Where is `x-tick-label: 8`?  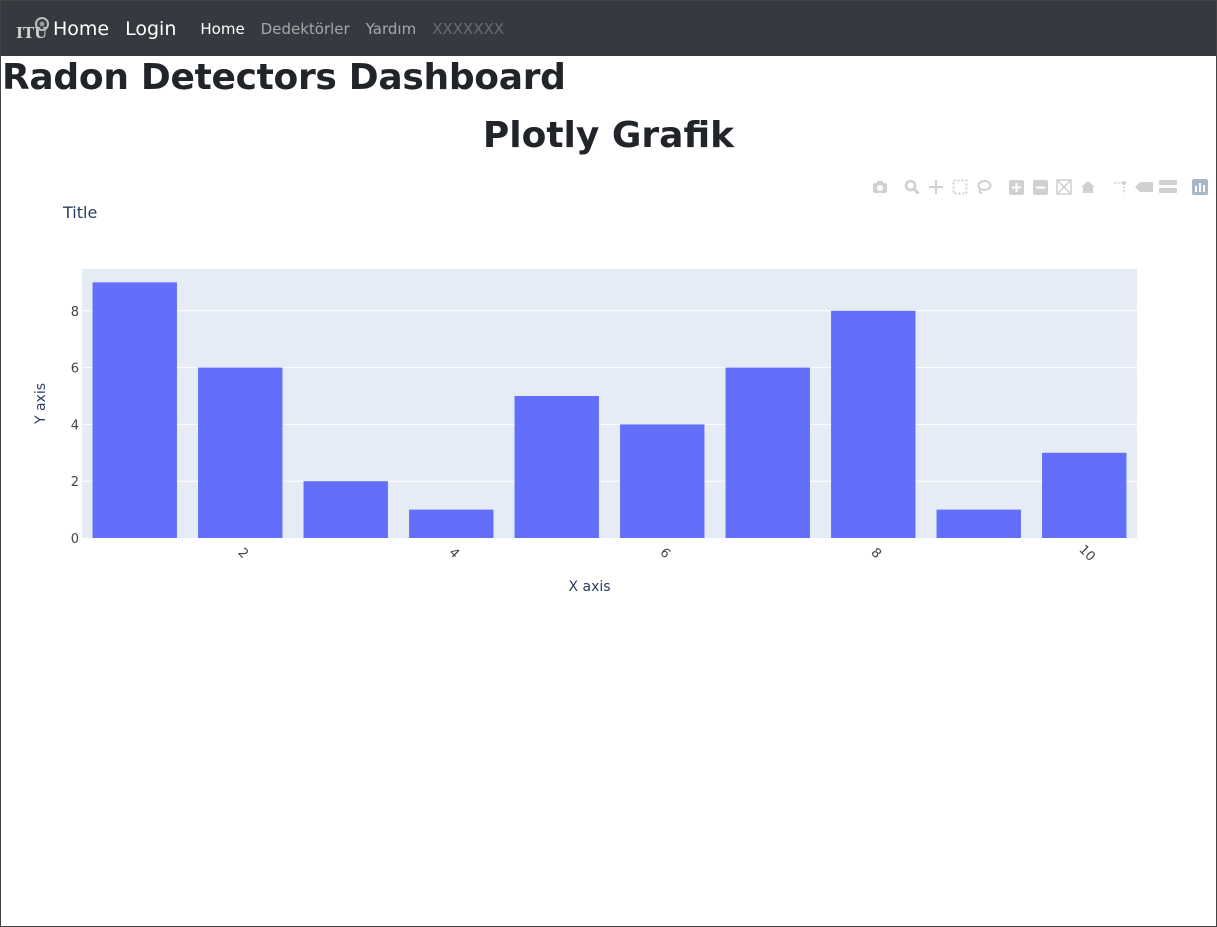
x-tick-label: 8 is located at coordinates (875, 553).